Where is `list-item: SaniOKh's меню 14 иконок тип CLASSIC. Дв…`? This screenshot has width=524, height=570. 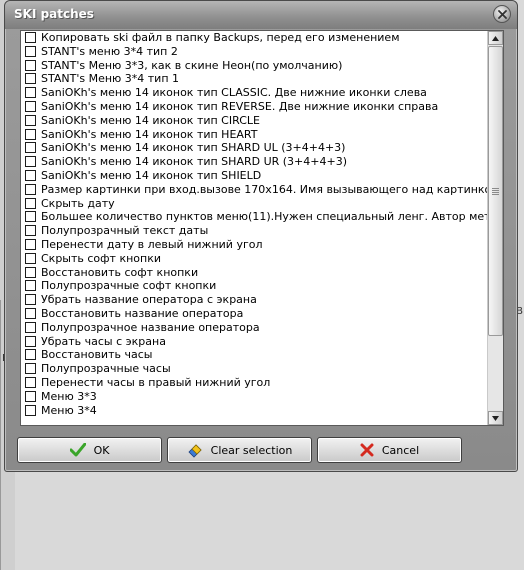
list-item: SaniOKh's меню 14 иконок тип CLASSIC. Дв… is located at coordinates (254, 93).